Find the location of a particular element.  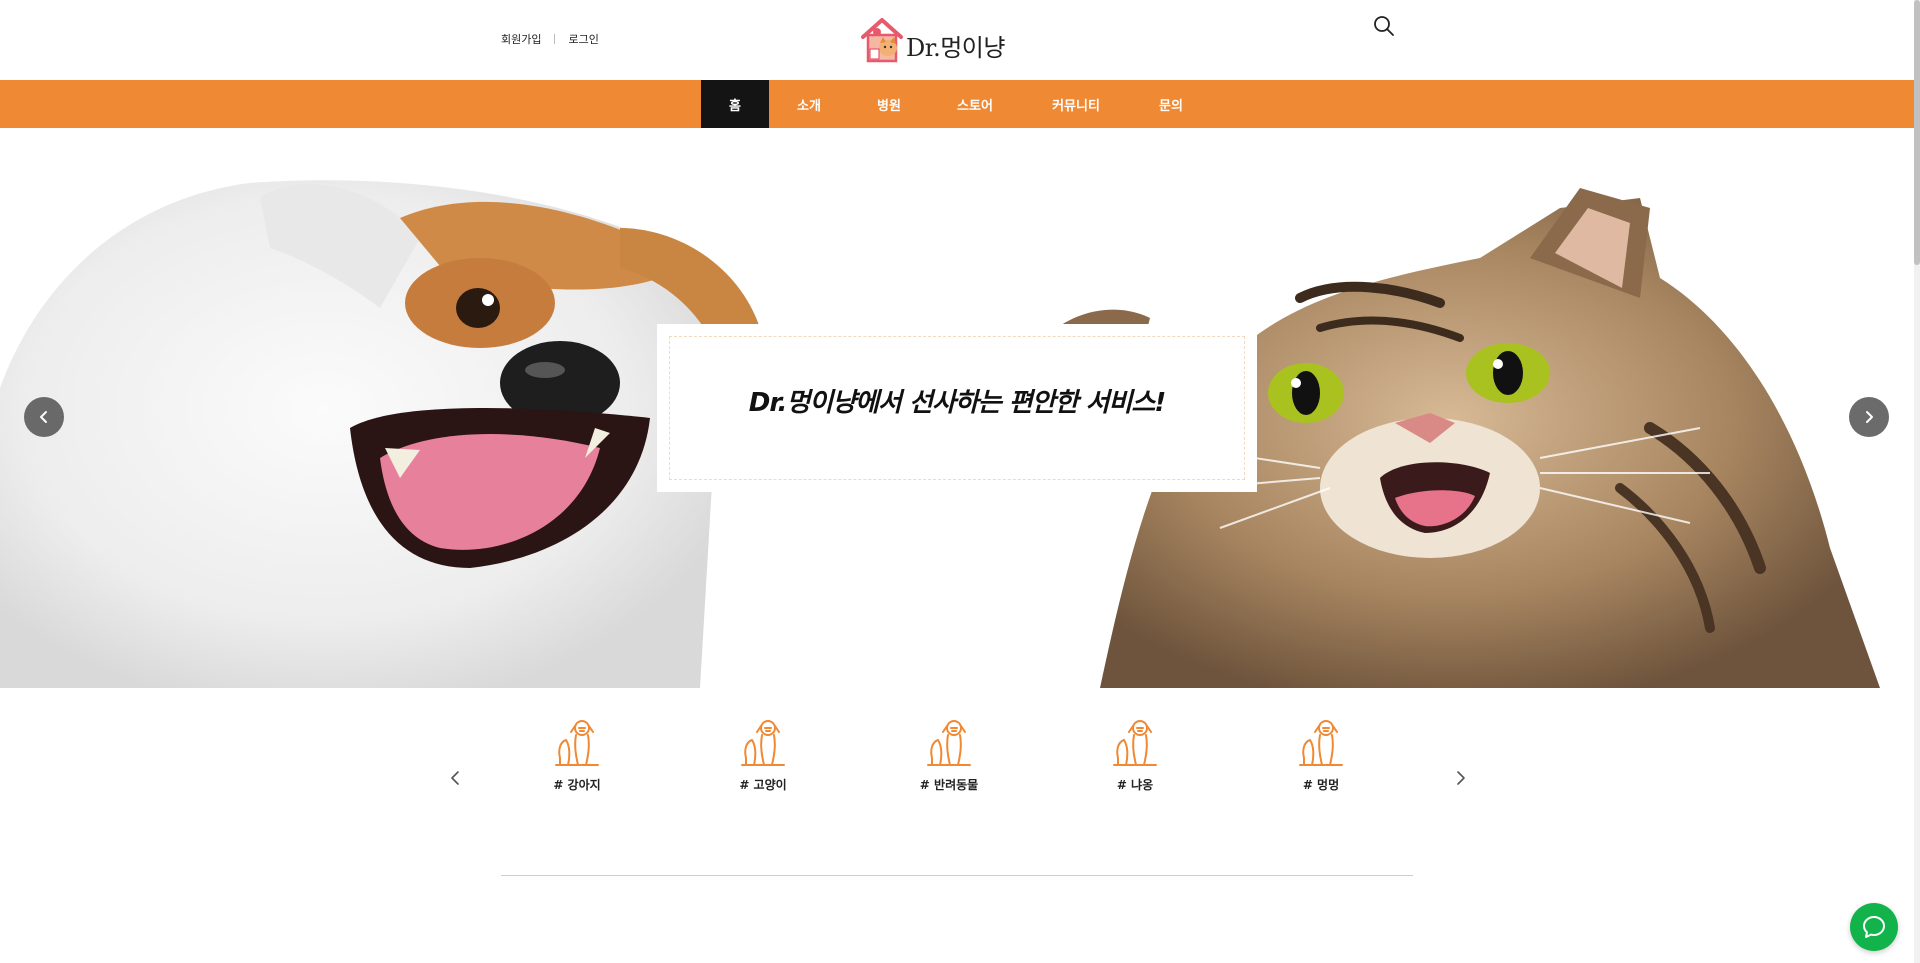

chat-button is located at coordinates (1874, 927).